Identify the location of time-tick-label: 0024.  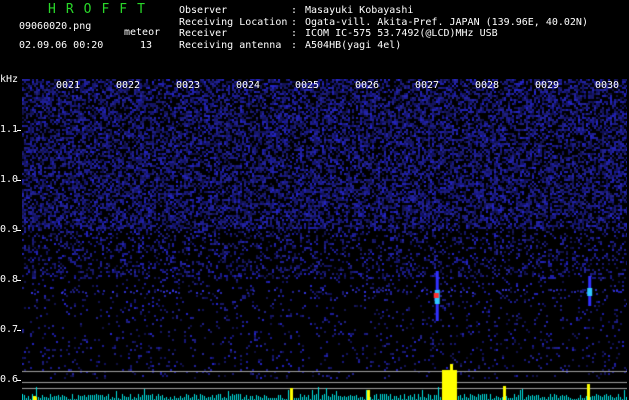
(248, 85).